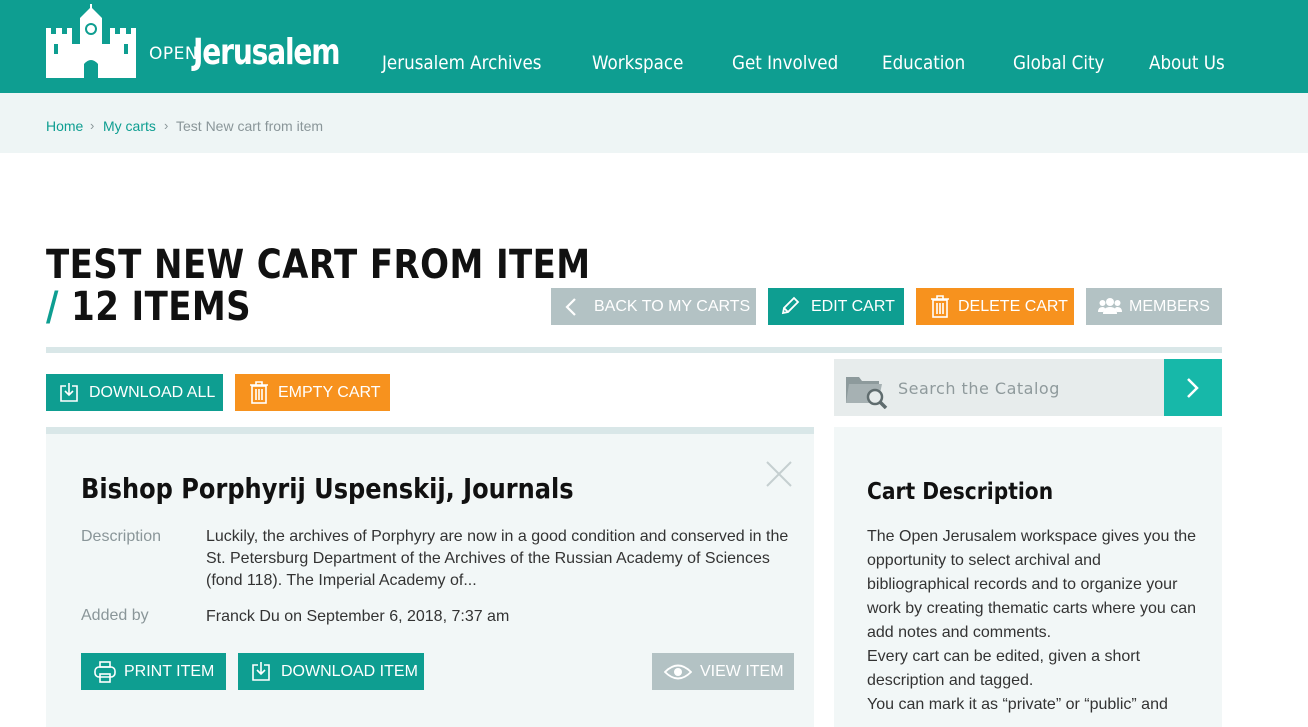 This screenshot has width=1308, height=727. What do you see at coordinates (678, 672) in the screenshot?
I see `eye-icon` at bounding box center [678, 672].